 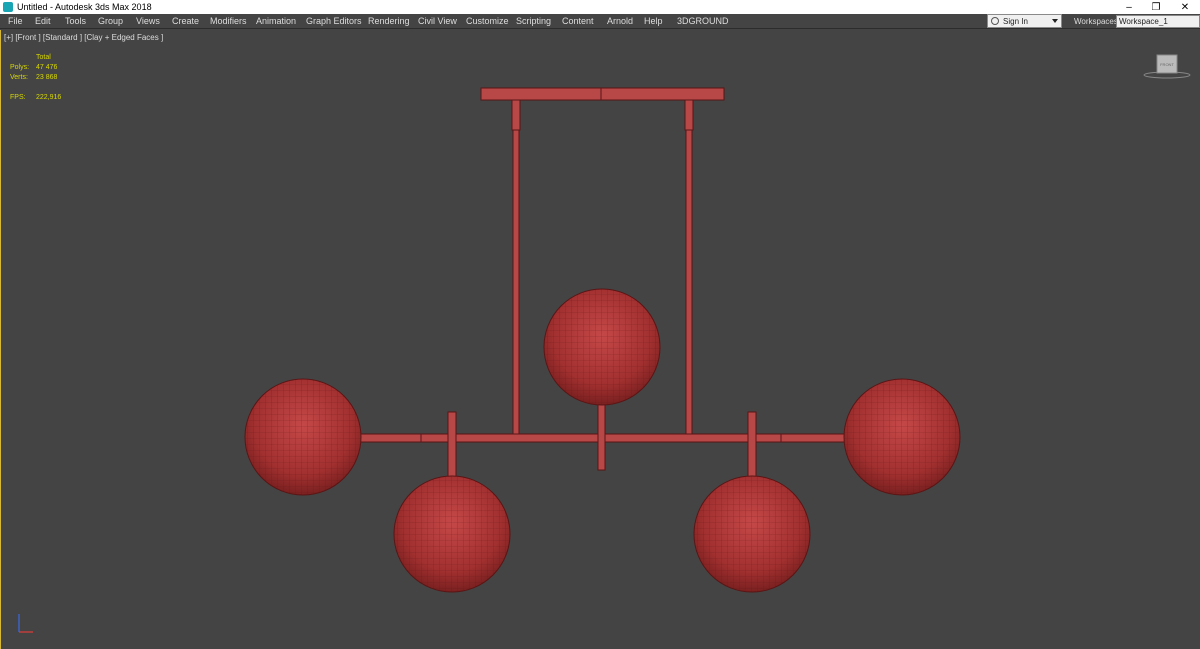 What do you see at coordinates (516, 283) in the screenshot?
I see `suspension-rod-left` at bounding box center [516, 283].